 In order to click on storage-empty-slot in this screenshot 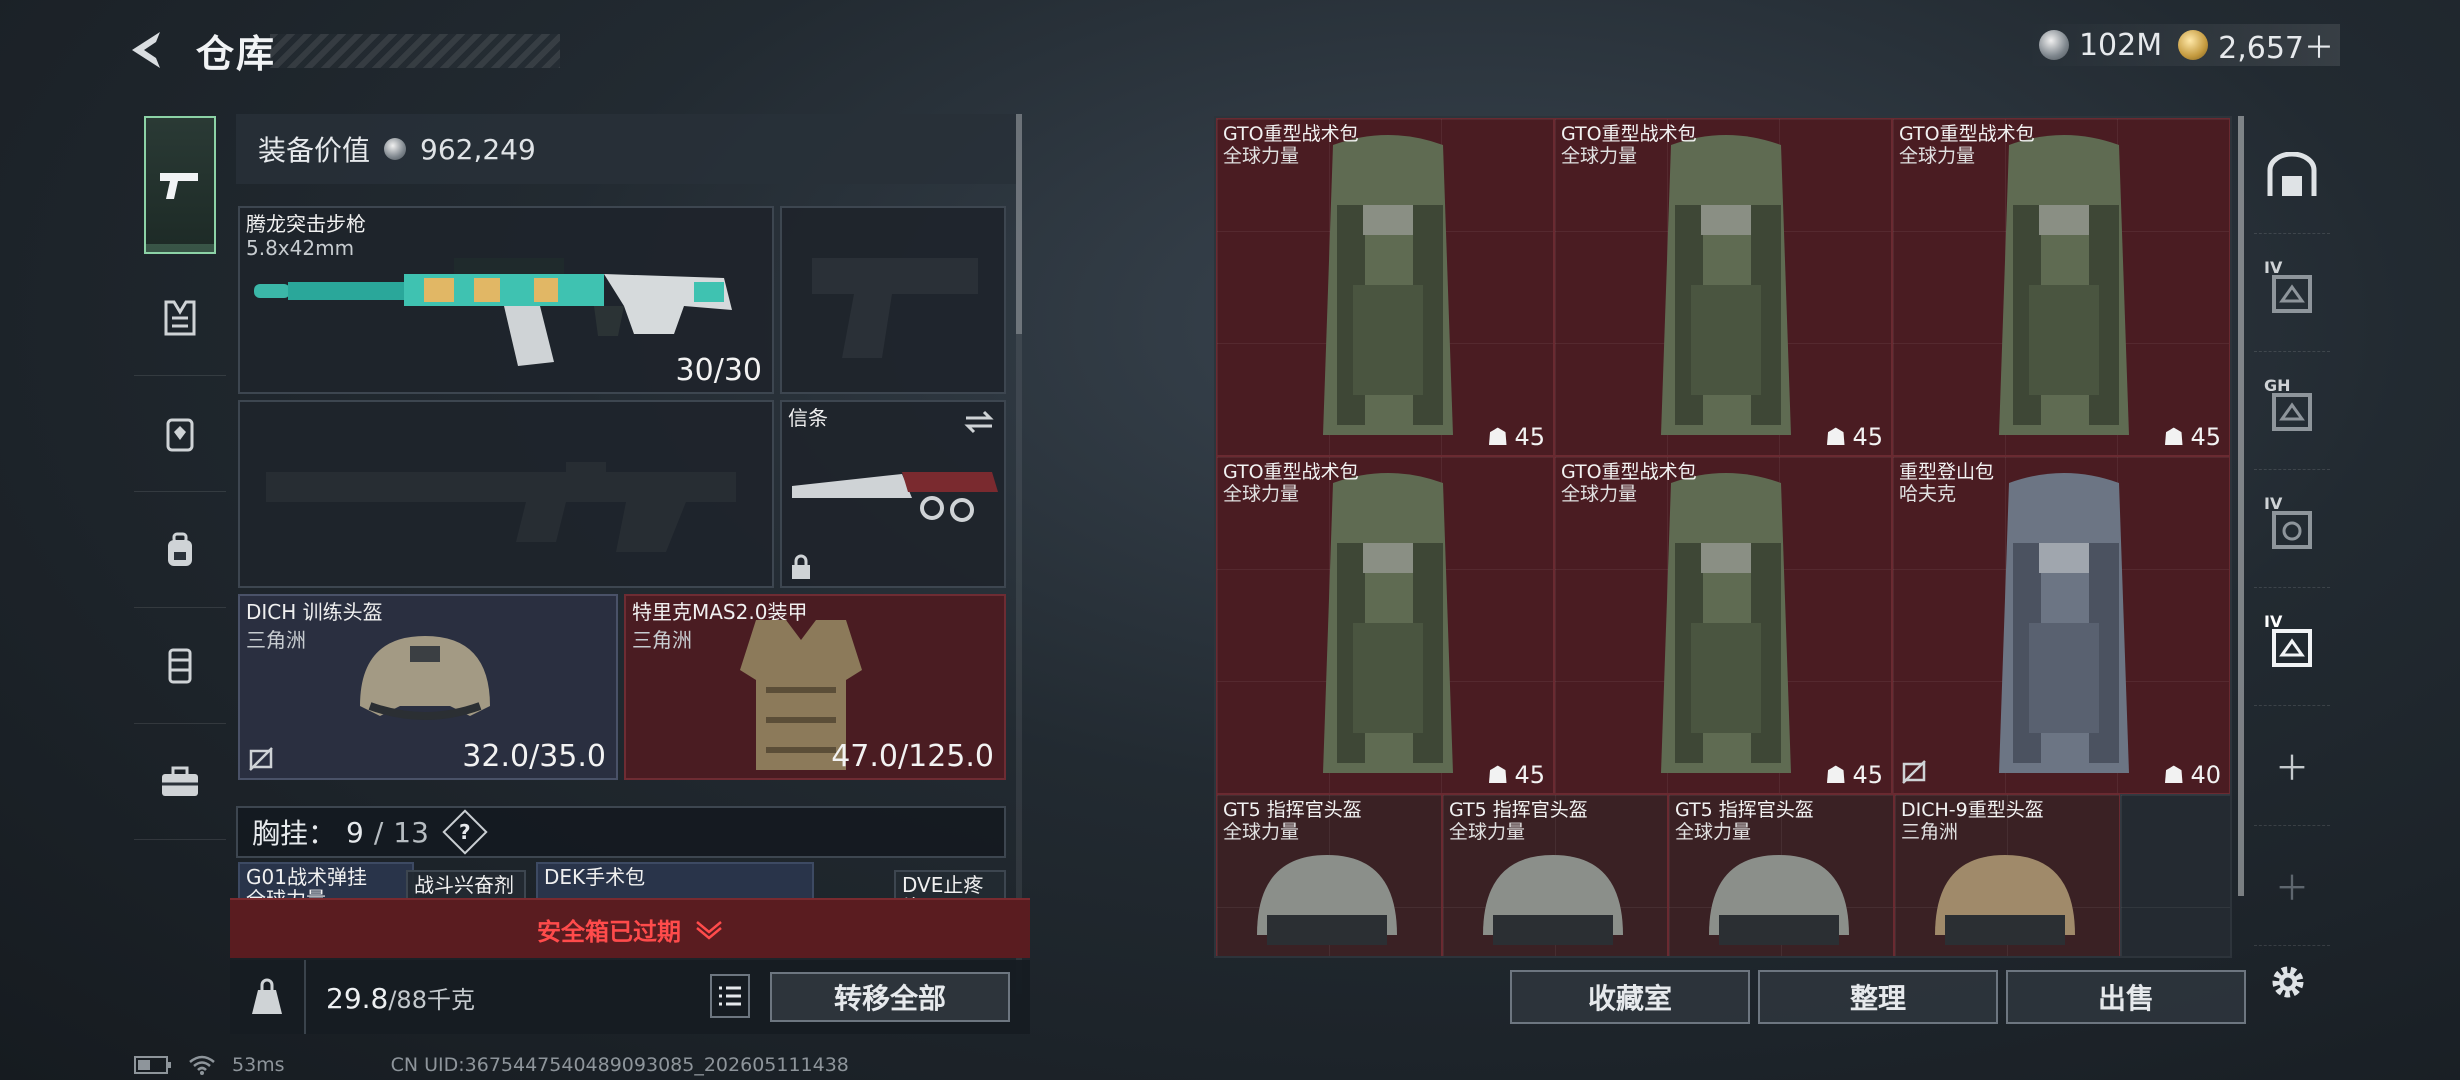, I will do `click(2175, 875)`.